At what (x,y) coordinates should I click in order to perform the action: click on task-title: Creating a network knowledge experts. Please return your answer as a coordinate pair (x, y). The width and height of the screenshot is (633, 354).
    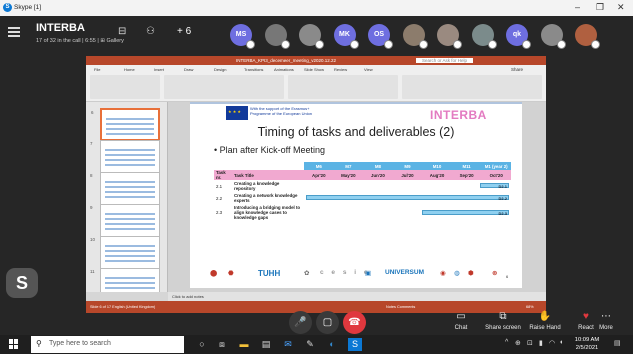
    Looking at the image, I should click on (266, 198).